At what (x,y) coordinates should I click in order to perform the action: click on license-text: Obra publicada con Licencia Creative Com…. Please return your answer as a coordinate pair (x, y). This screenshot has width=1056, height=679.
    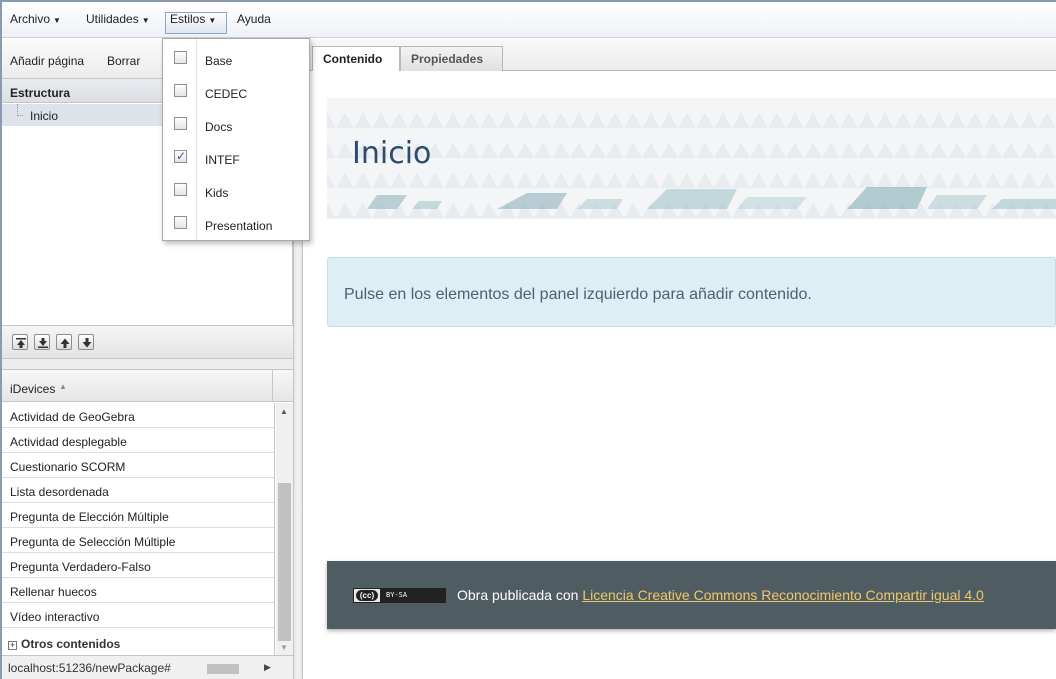
    Looking at the image, I should click on (720, 595).